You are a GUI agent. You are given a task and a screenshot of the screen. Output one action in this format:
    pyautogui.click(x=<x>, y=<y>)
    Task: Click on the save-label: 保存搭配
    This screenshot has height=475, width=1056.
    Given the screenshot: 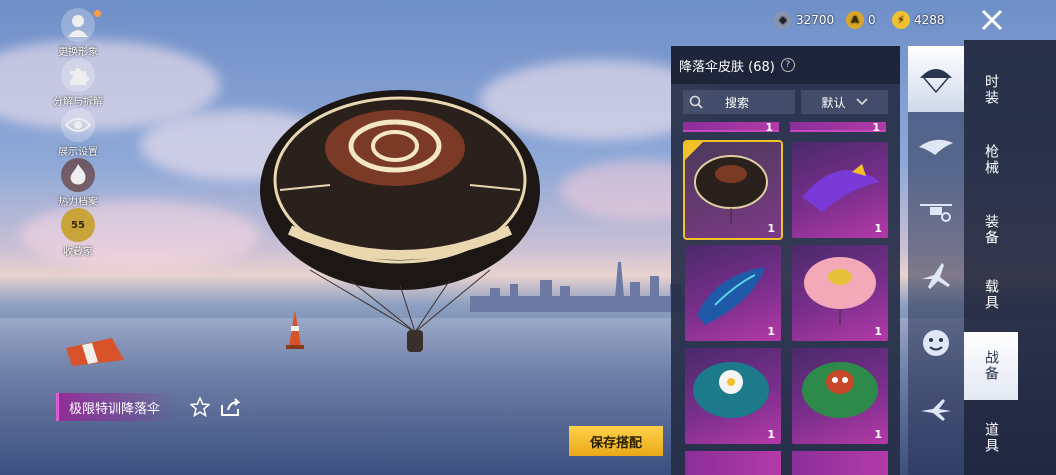 What is the action you would take?
    pyautogui.click(x=615, y=443)
    